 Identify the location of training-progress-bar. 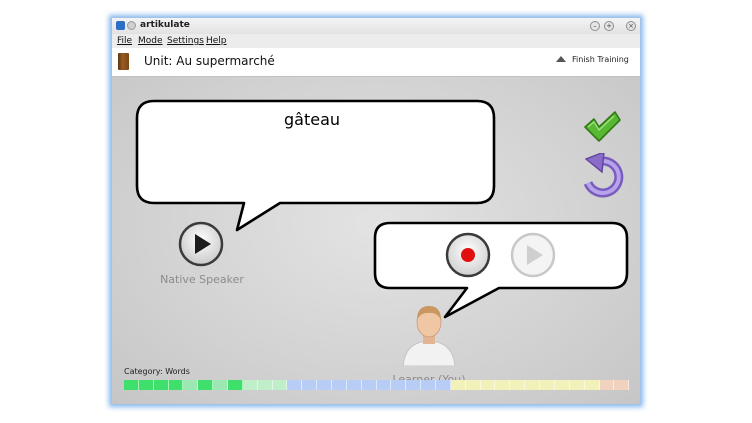
(377, 385).